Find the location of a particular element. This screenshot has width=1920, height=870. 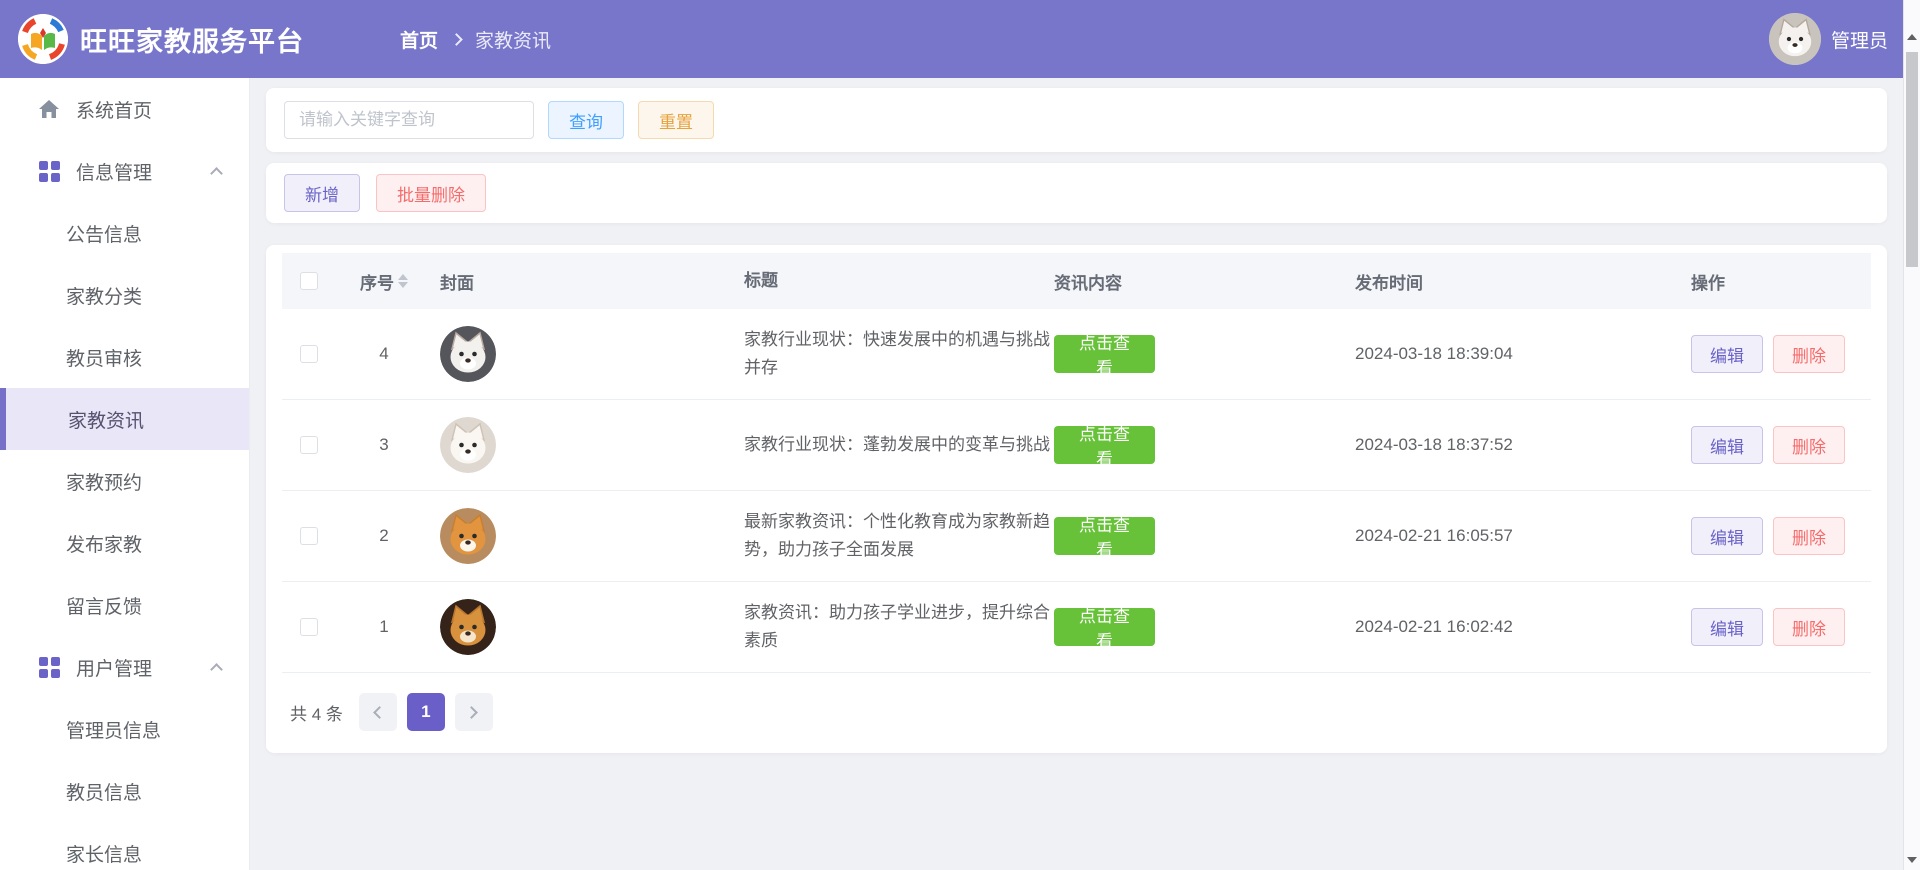

column-index: 序号 is located at coordinates (384, 281).